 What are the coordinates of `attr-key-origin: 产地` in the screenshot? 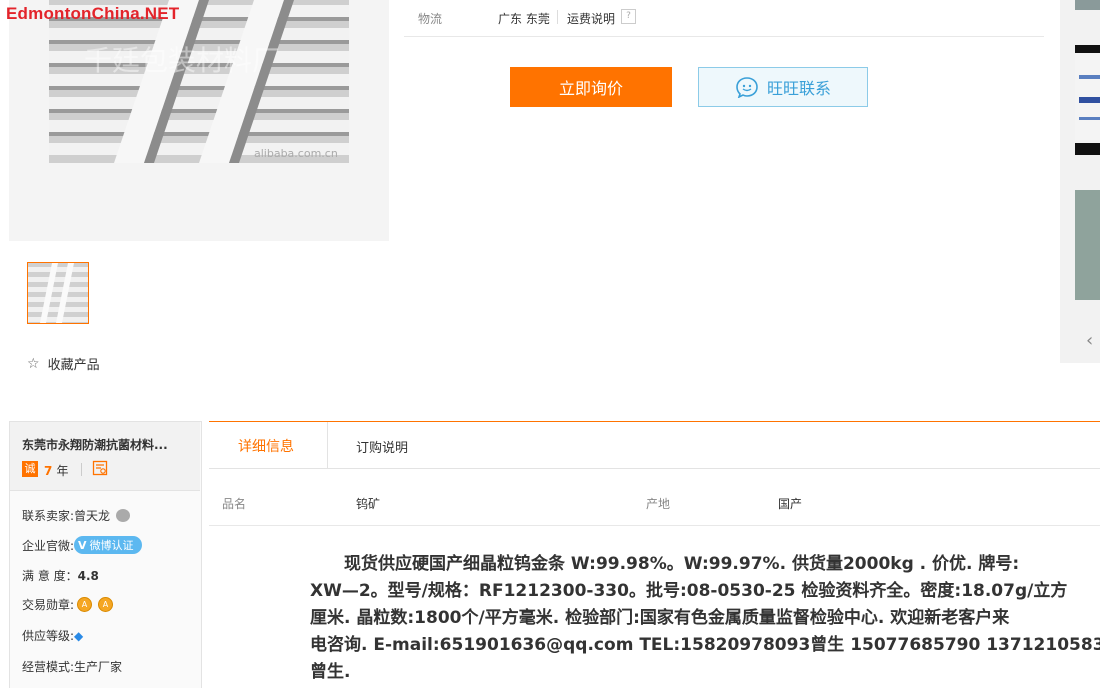 It's located at (658, 504).